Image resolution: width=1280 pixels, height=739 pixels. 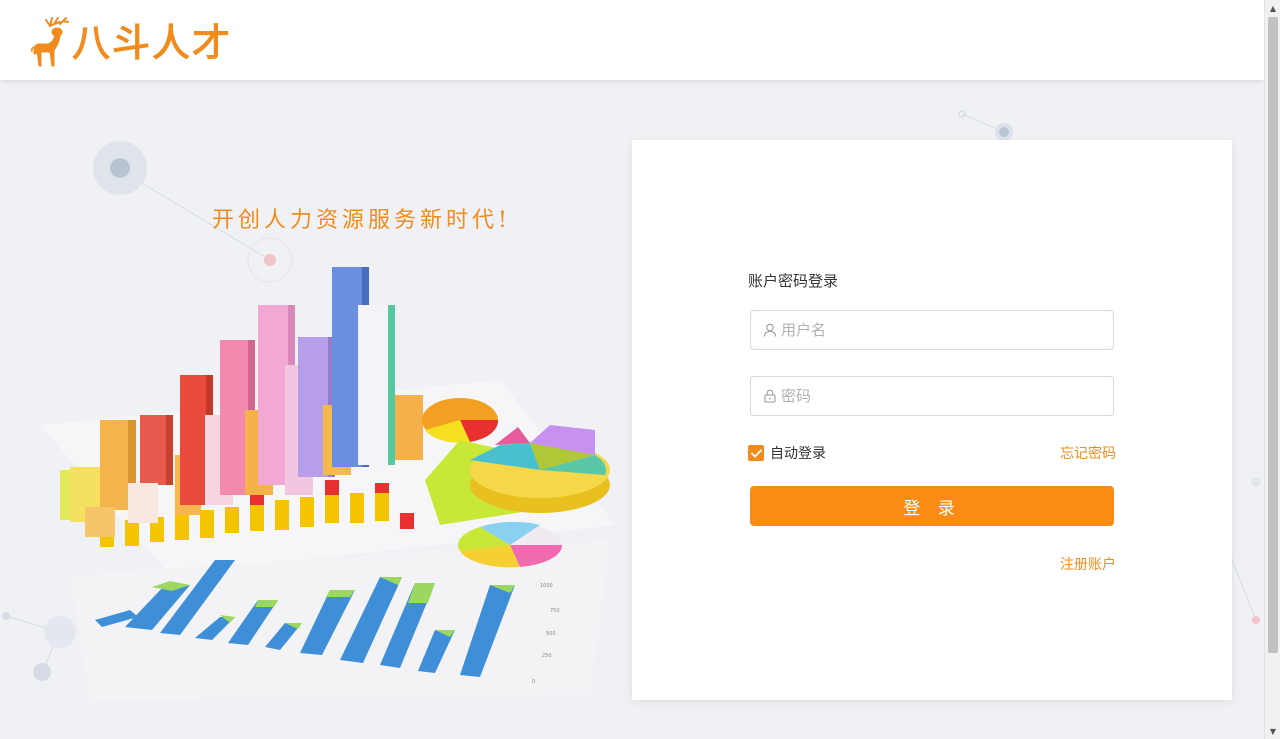 I want to click on scroll-thumb, so click(x=1273, y=335).